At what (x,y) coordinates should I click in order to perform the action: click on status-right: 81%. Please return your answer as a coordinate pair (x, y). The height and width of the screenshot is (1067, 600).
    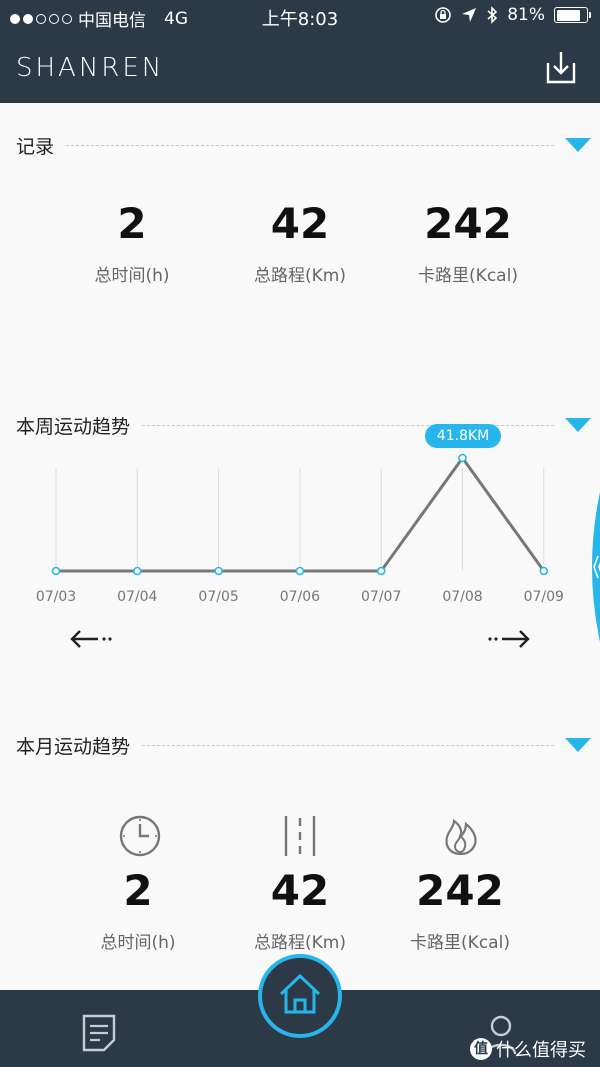
    Looking at the image, I should click on (512, 15).